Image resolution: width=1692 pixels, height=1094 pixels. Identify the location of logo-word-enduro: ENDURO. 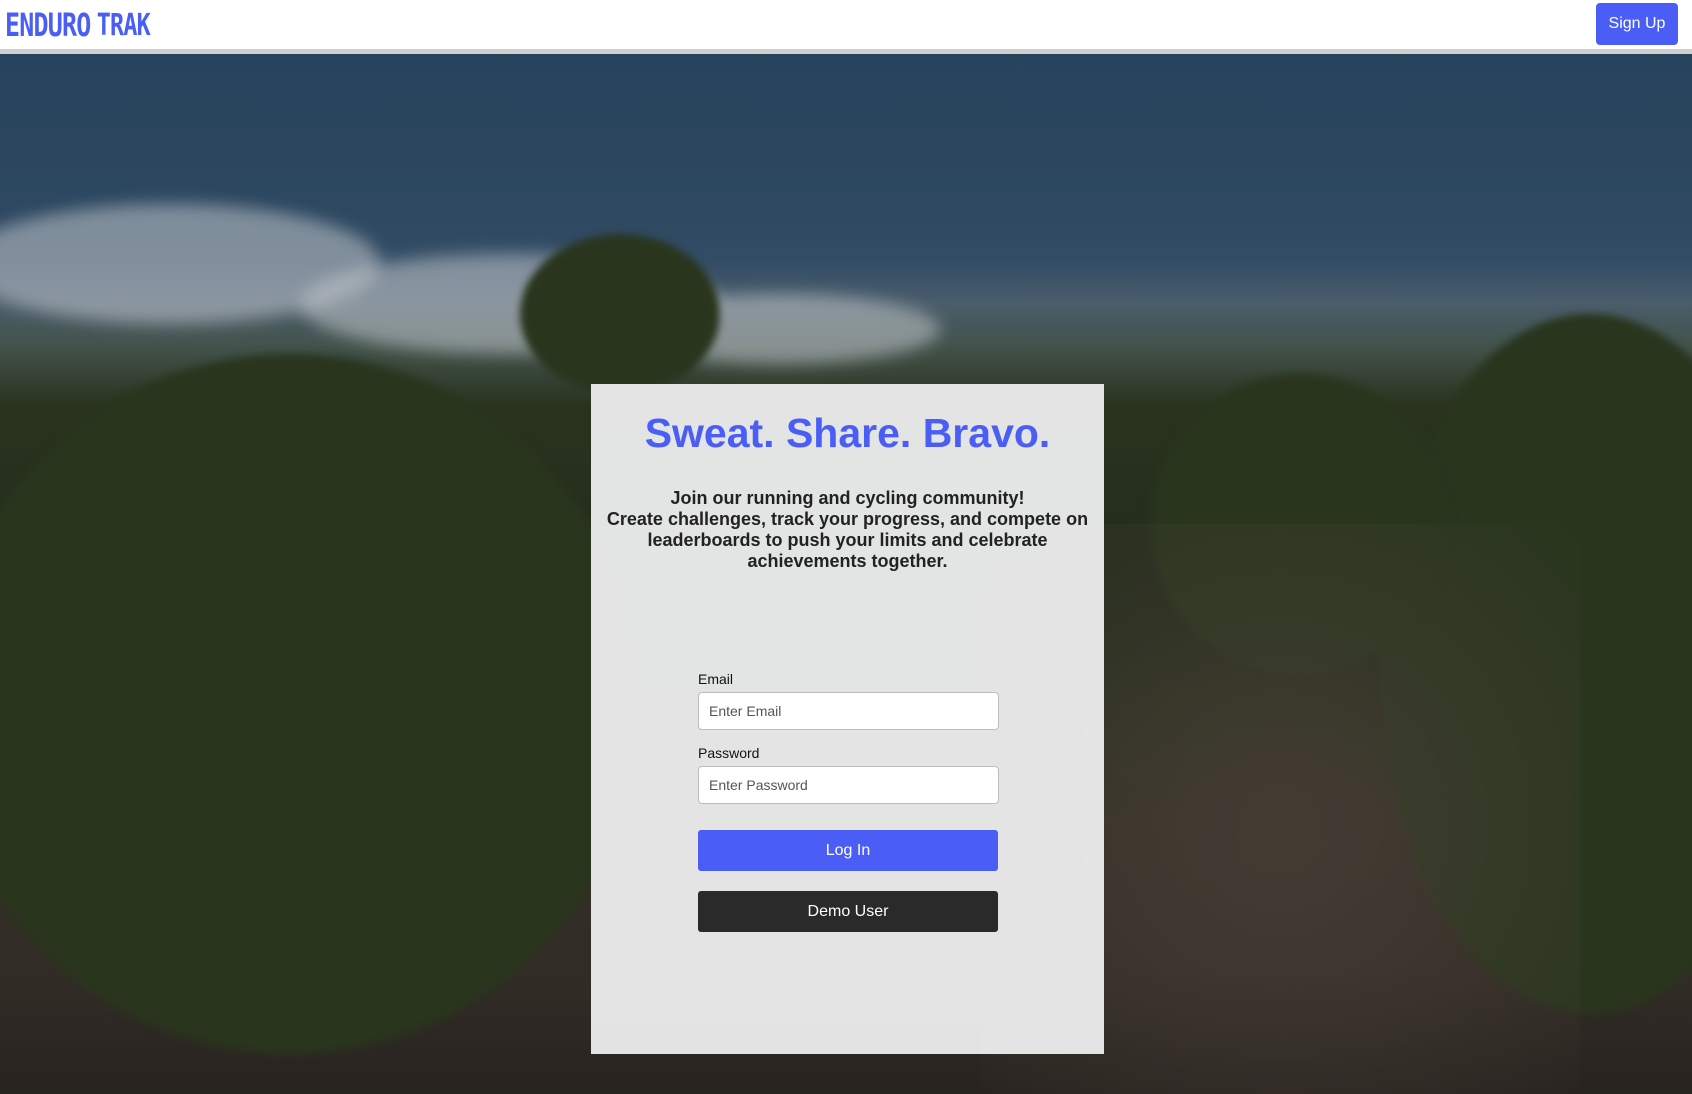
(48, 25).